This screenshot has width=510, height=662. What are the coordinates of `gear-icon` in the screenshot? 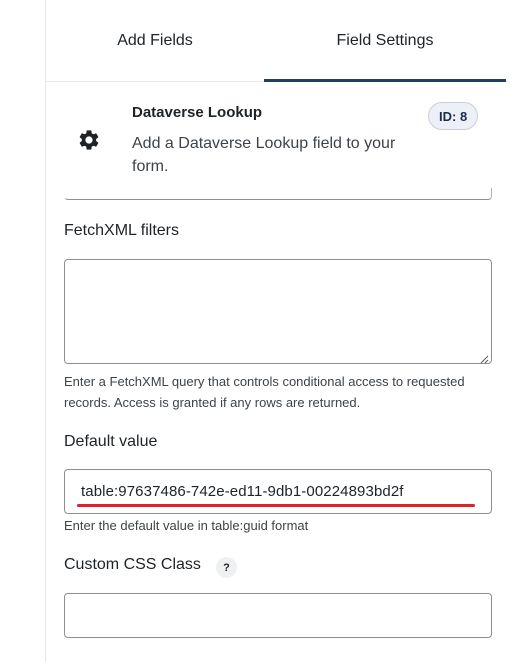 It's located at (89, 140).